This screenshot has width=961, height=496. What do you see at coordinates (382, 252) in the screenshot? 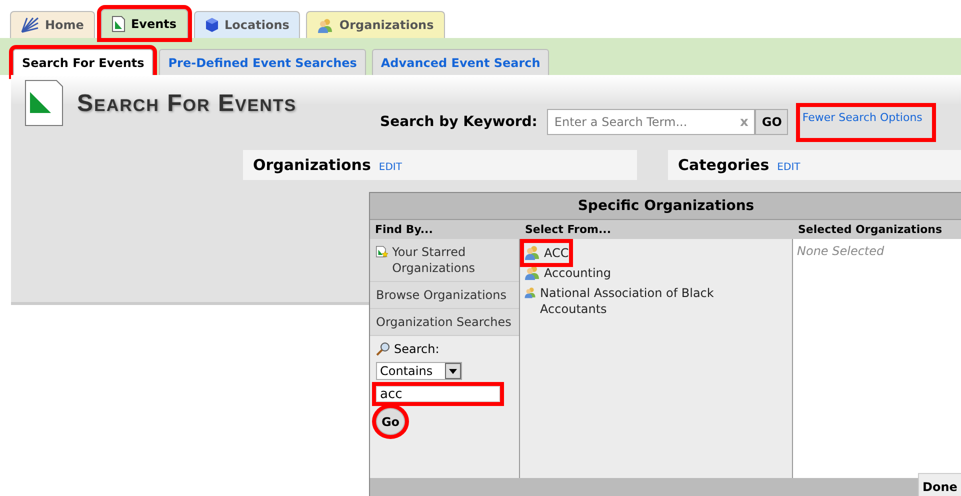
I see `star-document-icon` at bounding box center [382, 252].